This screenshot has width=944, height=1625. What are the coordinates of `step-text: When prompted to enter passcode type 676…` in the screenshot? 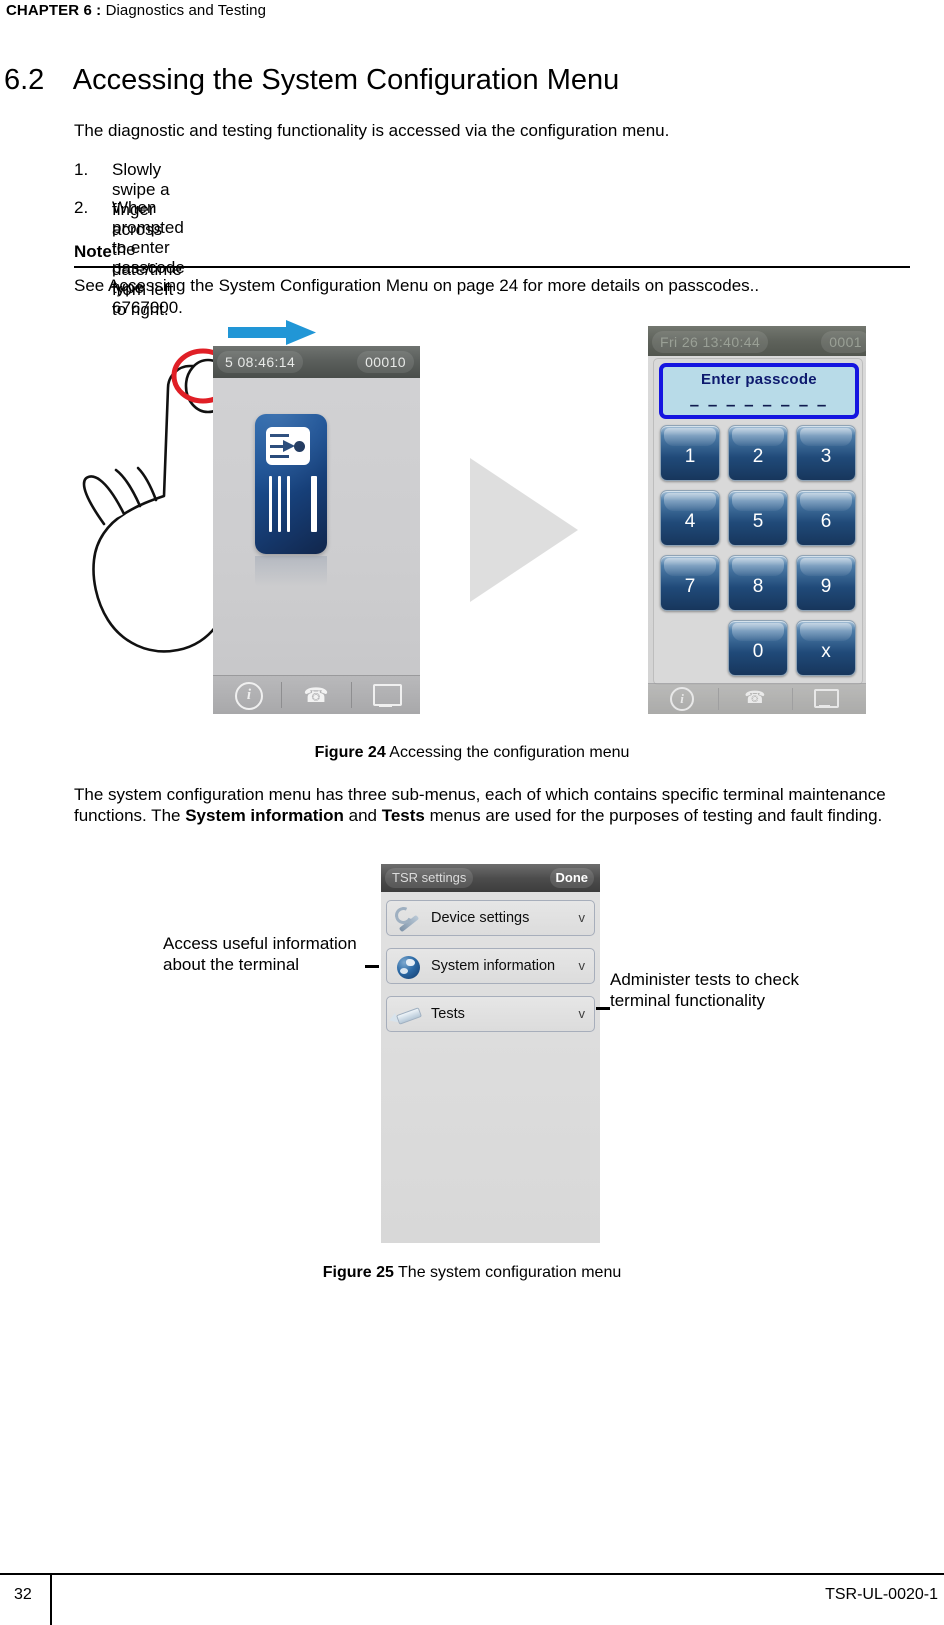 It's located at (148, 257).